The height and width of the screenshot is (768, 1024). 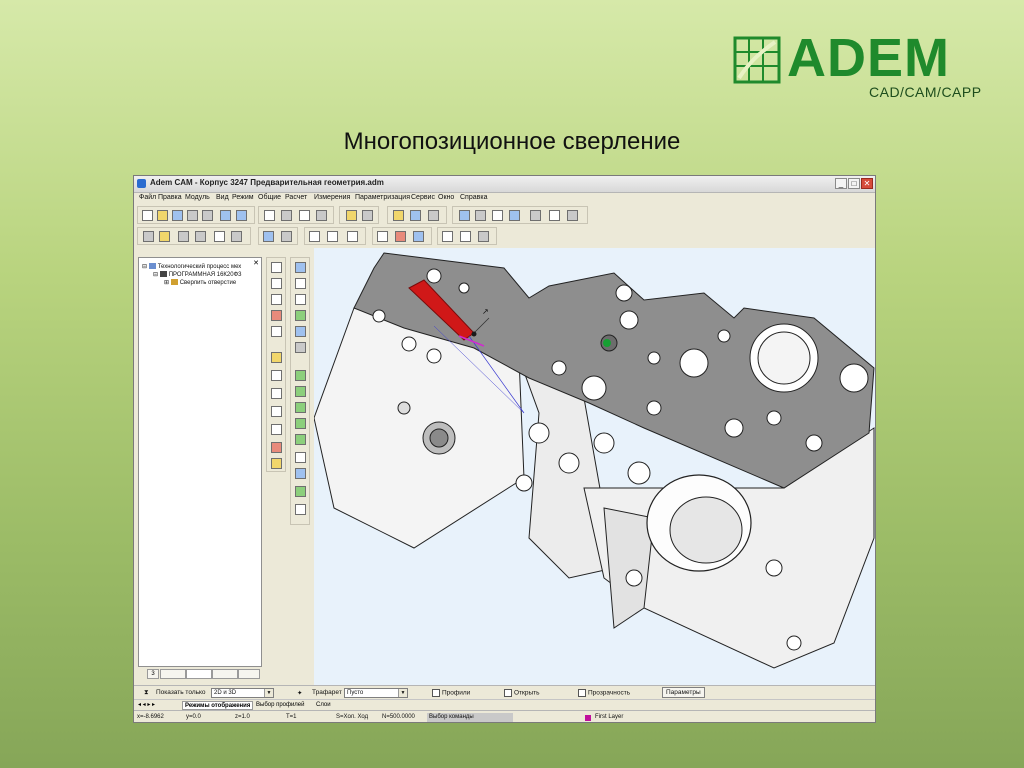 I want to click on tree-item: ⊞ Сверлить отверстие, so click(x=200, y=282).